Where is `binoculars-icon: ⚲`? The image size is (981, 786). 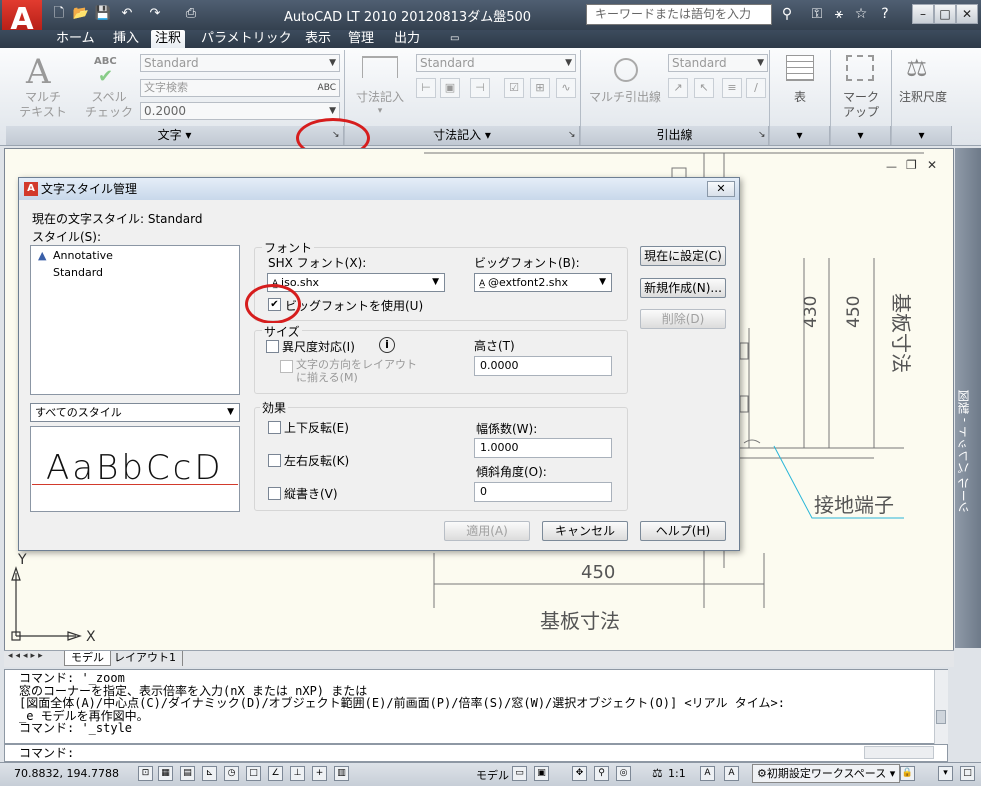
binoculars-icon: ⚲ is located at coordinates (787, 14).